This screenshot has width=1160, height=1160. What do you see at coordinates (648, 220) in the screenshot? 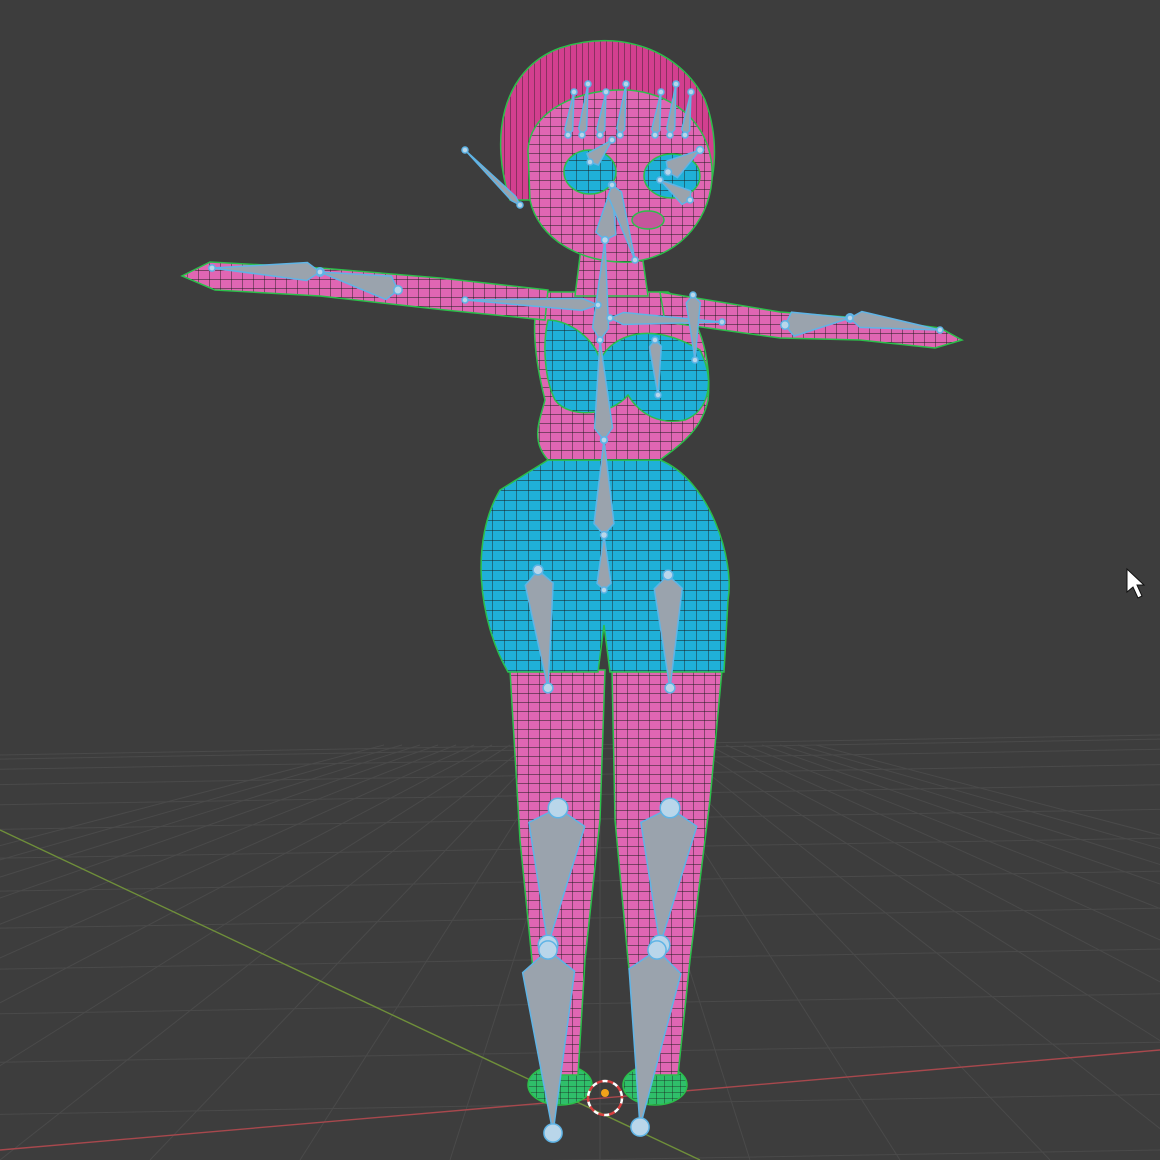
I see `mouth` at bounding box center [648, 220].